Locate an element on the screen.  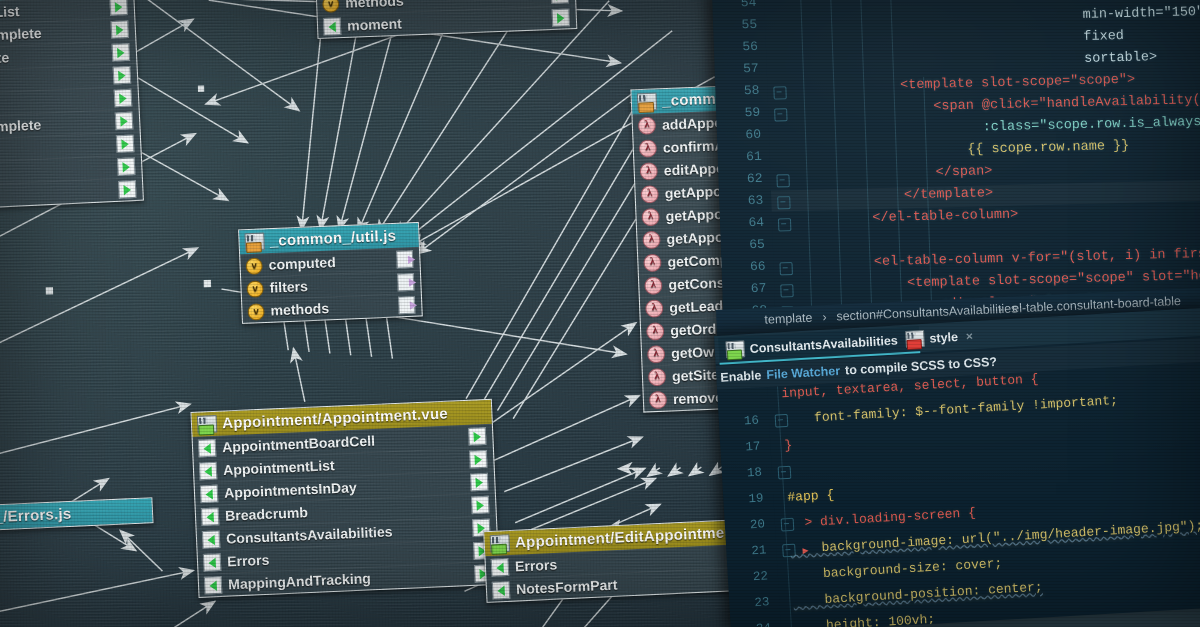
line-number: 67 is located at coordinates (758, 288).